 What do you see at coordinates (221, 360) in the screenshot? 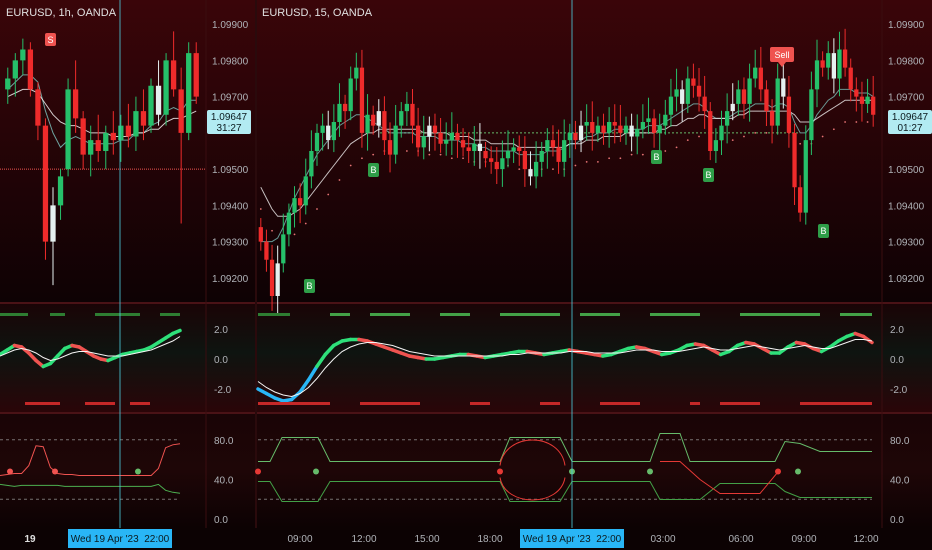
I see `oscillator-tick-label: 0.0` at bounding box center [221, 360].